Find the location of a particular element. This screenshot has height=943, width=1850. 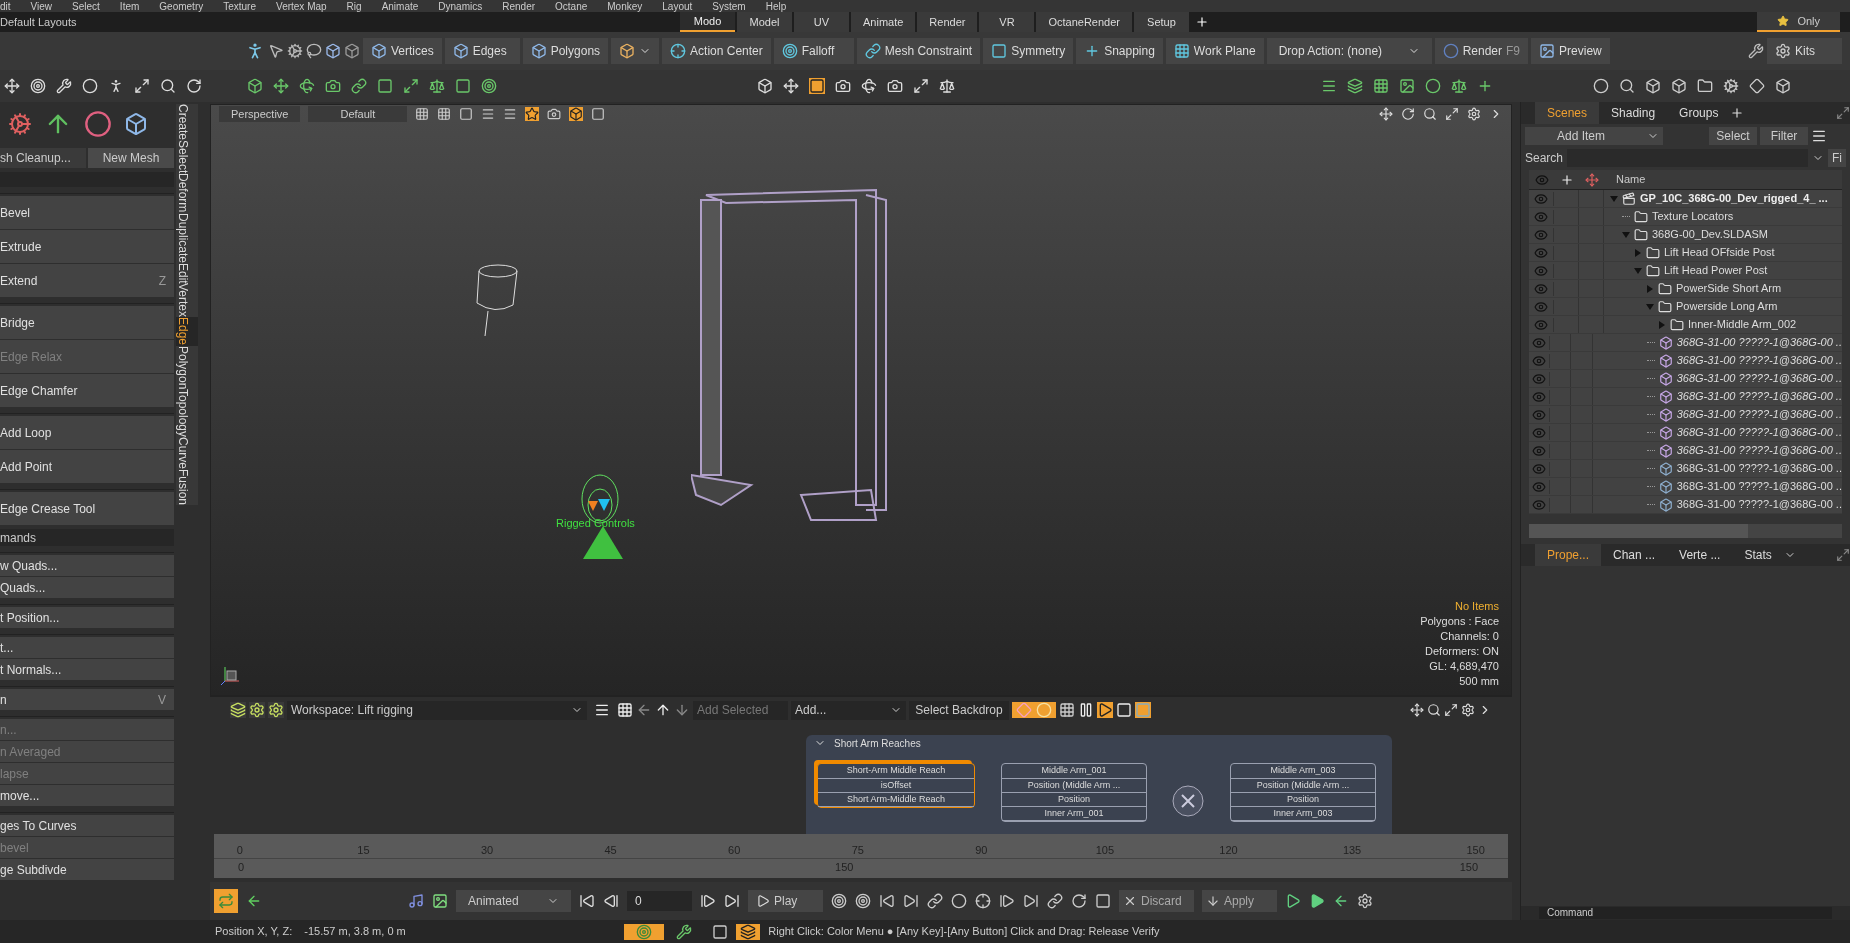

frame-field: 0 is located at coordinates (659, 901).